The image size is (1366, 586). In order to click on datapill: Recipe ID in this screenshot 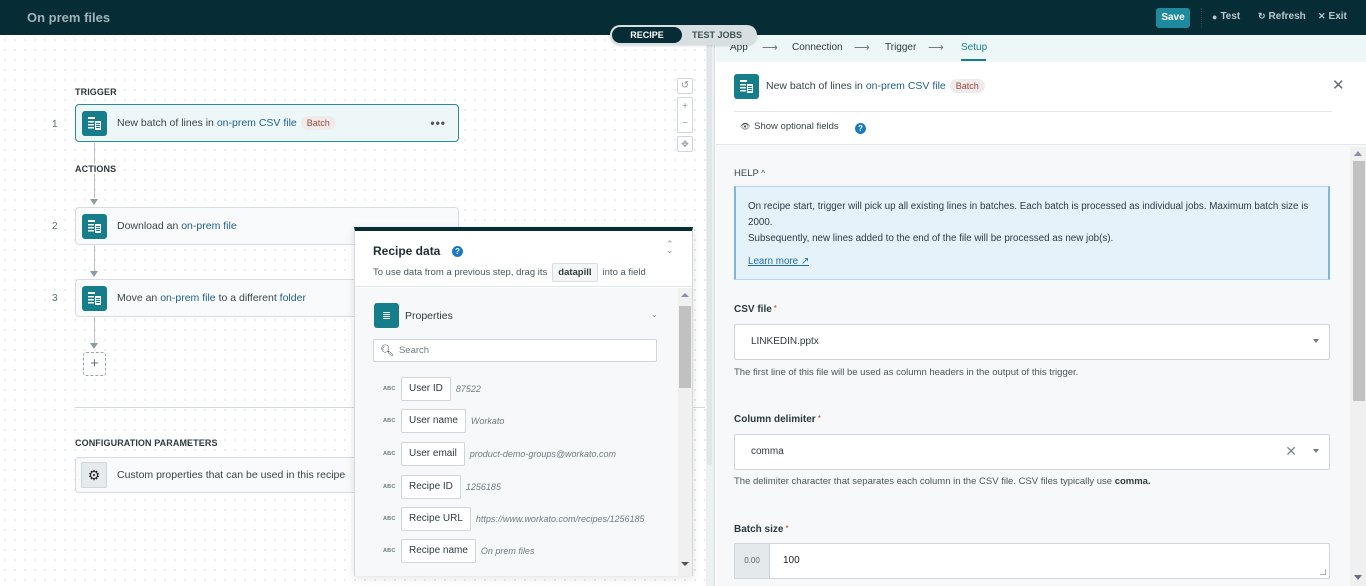, I will do `click(431, 487)`.